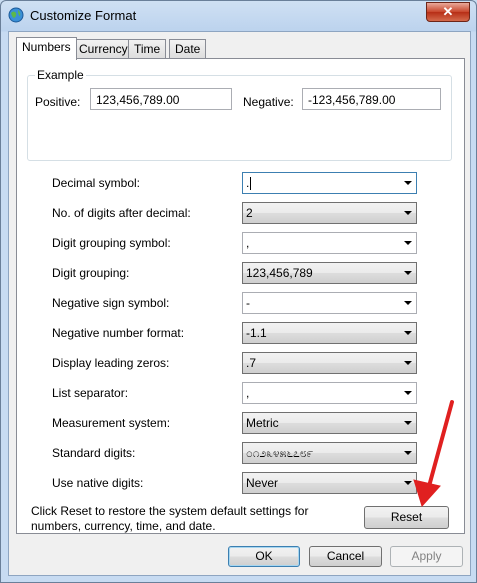 This screenshot has height=583, width=477. What do you see at coordinates (329, 363) in the screenshot?
I see `display-leading-zeros-combo: .7` at bounding box center [329, 363].